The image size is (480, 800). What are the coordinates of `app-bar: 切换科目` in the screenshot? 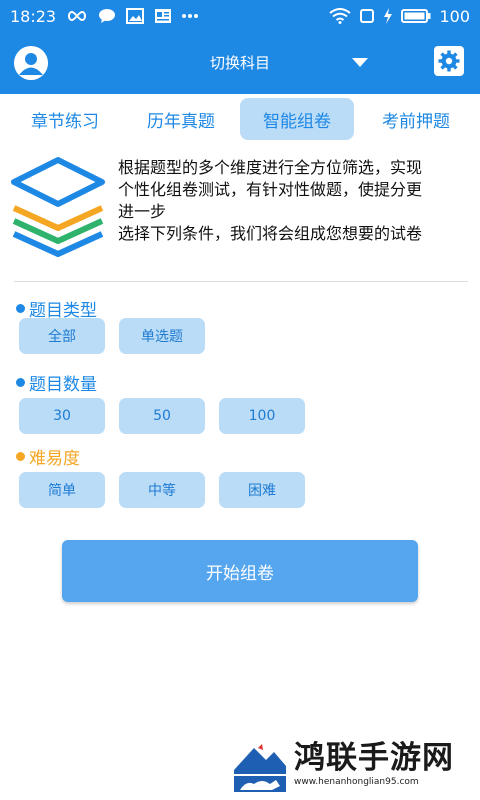 It's located at (240, 63).